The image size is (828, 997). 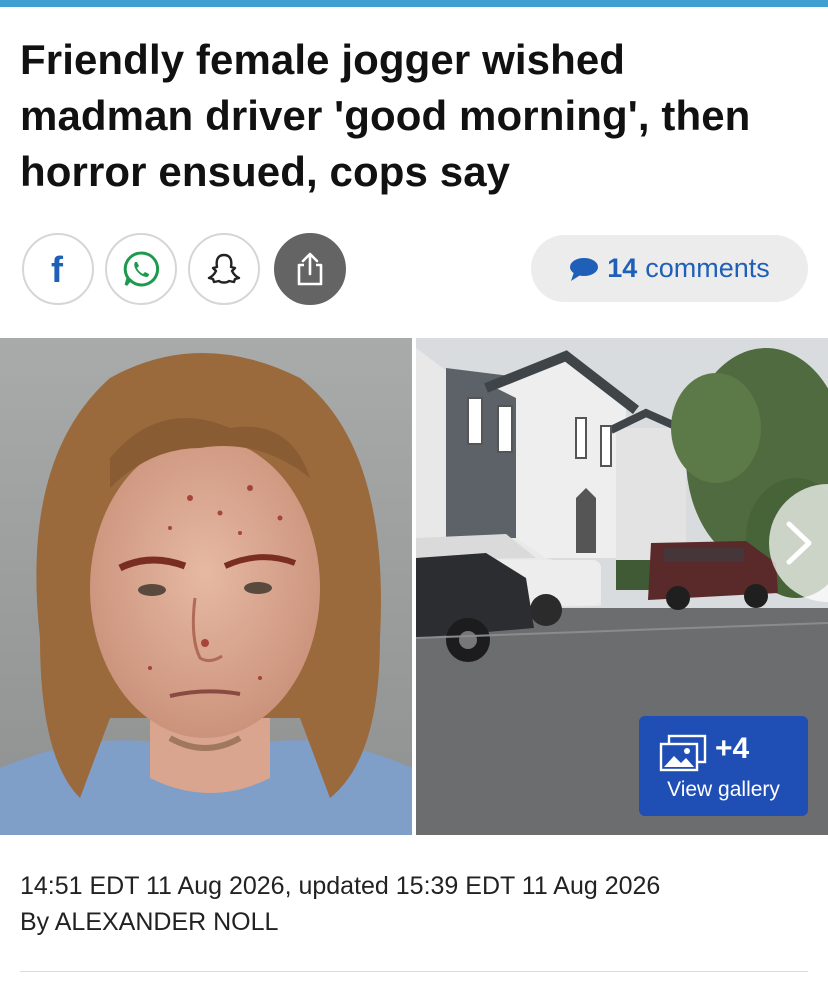 I want to click on comments-label: comments, so click(x=707, y=268).